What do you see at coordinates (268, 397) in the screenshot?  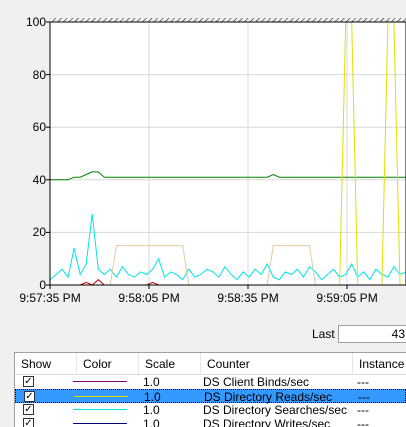 I see `counter-name: DS Directory Reads/sec` at bounding box center [268, 397].